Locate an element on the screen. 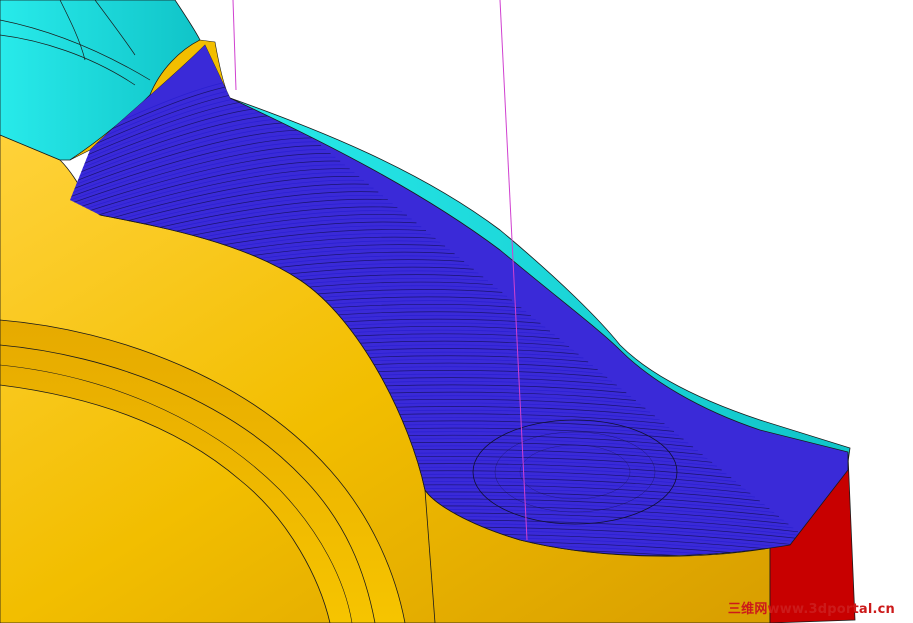 The height and width of the screenshot is (623, 913). watermark-logo: 三维网www.3dportal.cn is located at coordinates (811, 609).